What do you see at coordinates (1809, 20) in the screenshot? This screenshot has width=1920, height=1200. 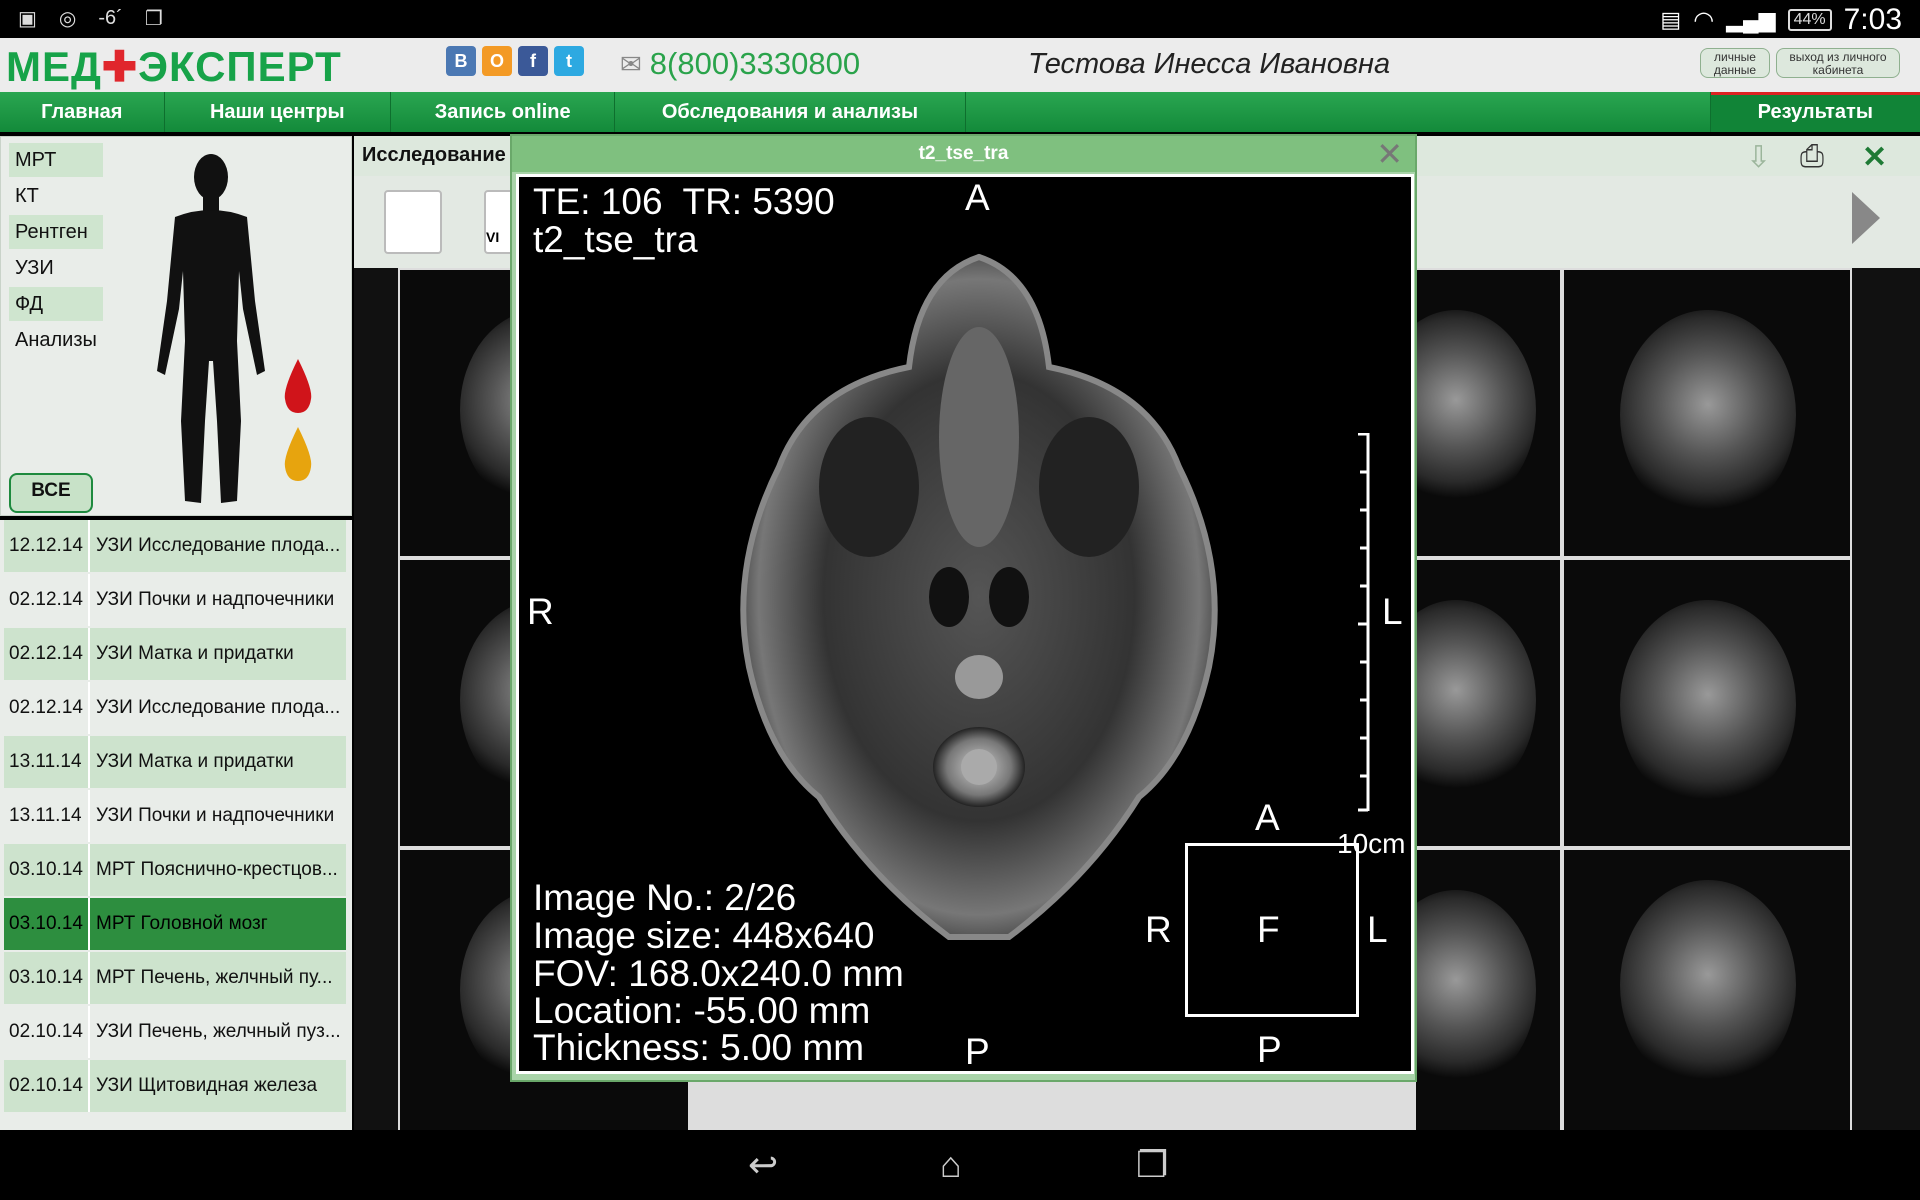 I see `battery-icon: 44%` at bounding box center [1809, 20].